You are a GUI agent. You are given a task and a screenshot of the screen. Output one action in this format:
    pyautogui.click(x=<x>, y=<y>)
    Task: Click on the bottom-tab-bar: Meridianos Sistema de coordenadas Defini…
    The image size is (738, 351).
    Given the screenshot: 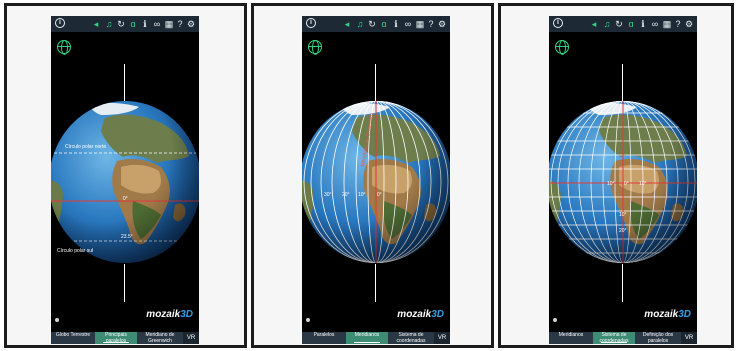 What is the action you would take?
    pyautogui.click(x=623, y=338)
    